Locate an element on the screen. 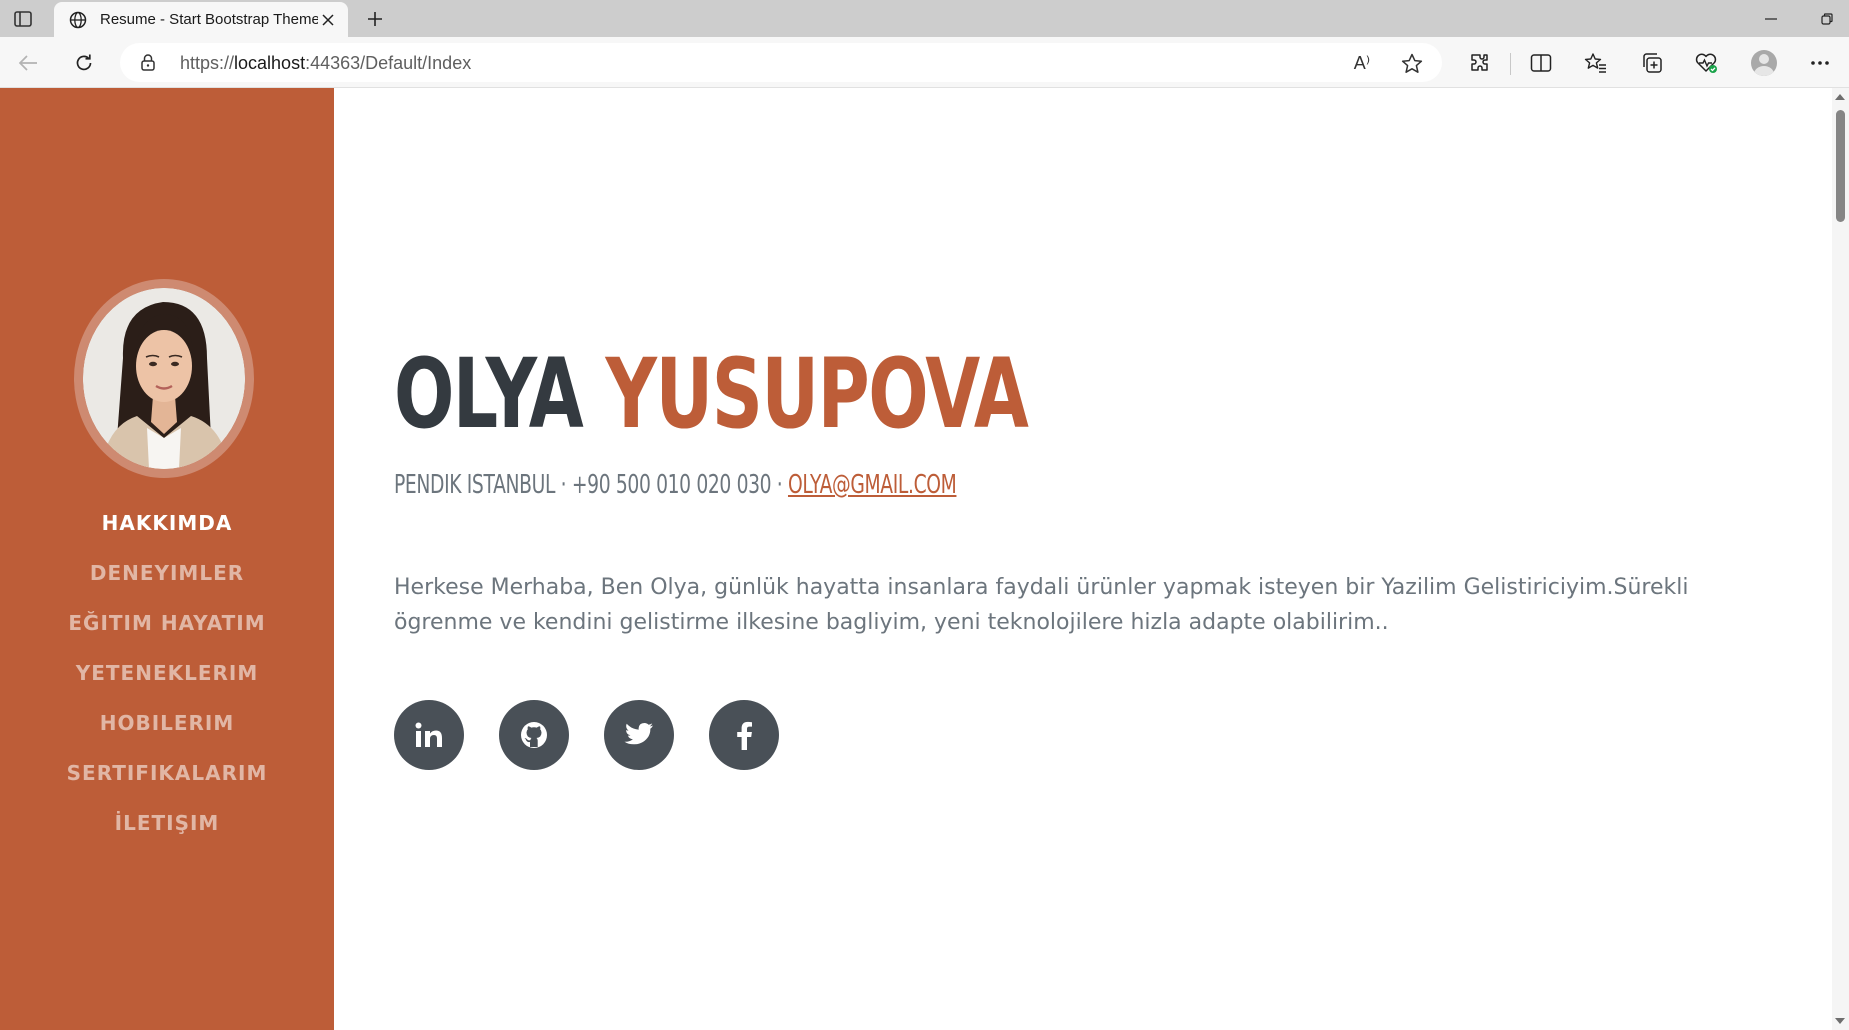 The height and width of the screenshot is (1030, 1849). linkedin-icon is located at coordinates (429, 735).